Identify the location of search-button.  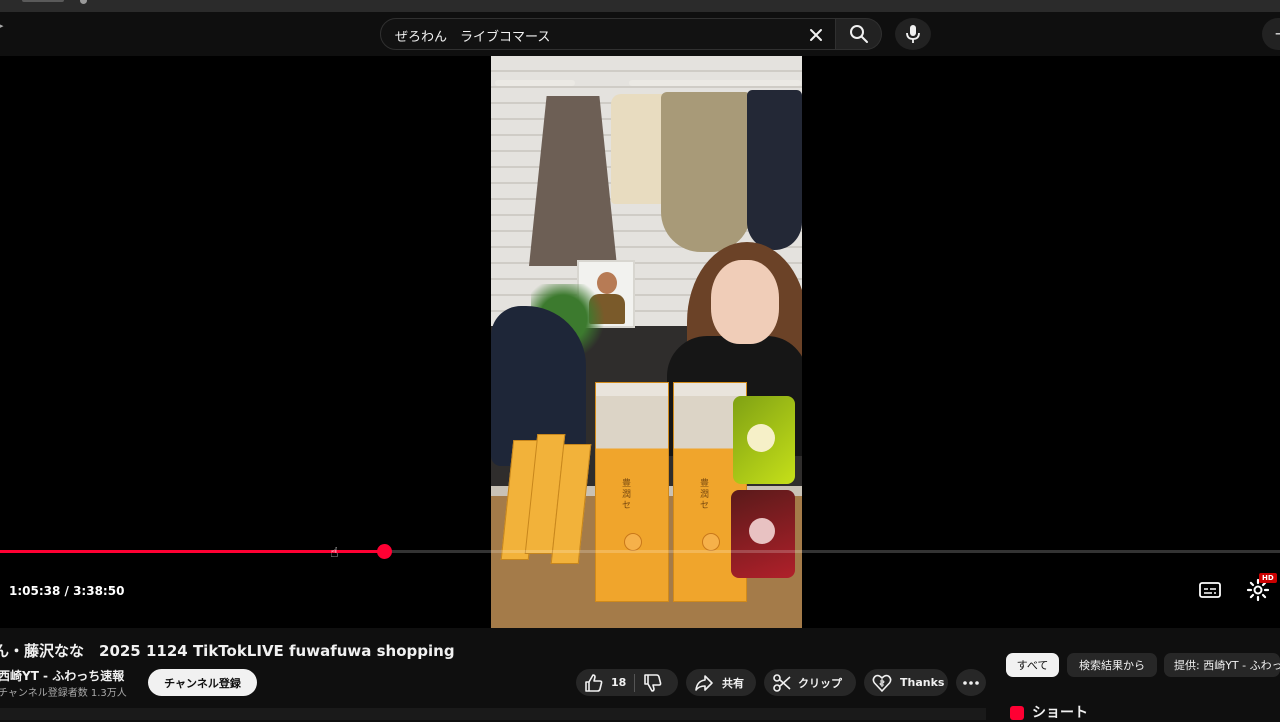
(859, 34).